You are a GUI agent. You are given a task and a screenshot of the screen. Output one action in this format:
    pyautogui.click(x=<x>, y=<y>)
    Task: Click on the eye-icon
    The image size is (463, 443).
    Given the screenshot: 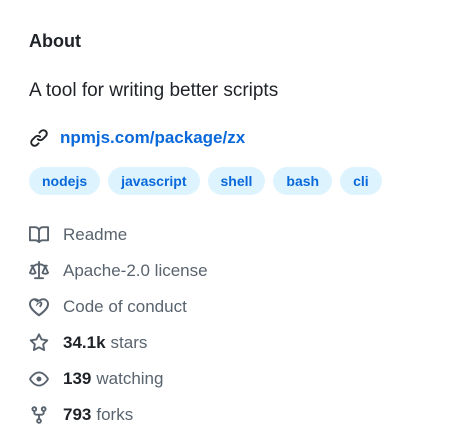 What is the action you would take?
    pyautogui.click(x=39, y=379)
    